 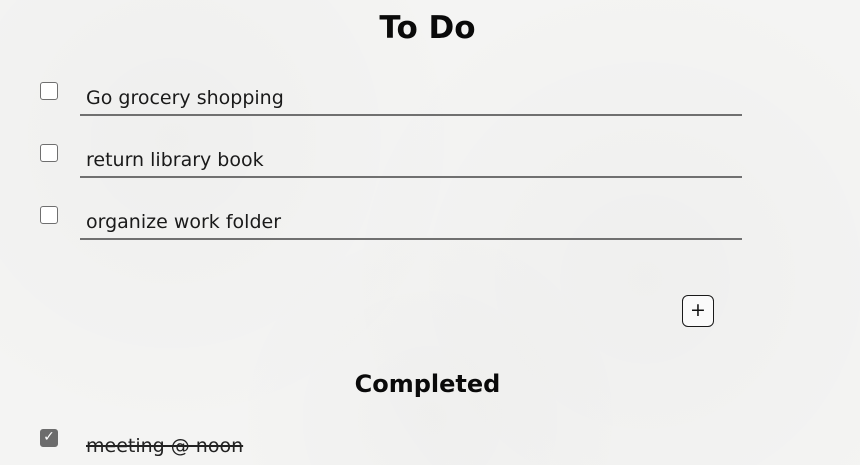 What do you see at coordinates (427, 28) in the screenshot?
I see `page-title: To Do` at bounding box center [427, 28].